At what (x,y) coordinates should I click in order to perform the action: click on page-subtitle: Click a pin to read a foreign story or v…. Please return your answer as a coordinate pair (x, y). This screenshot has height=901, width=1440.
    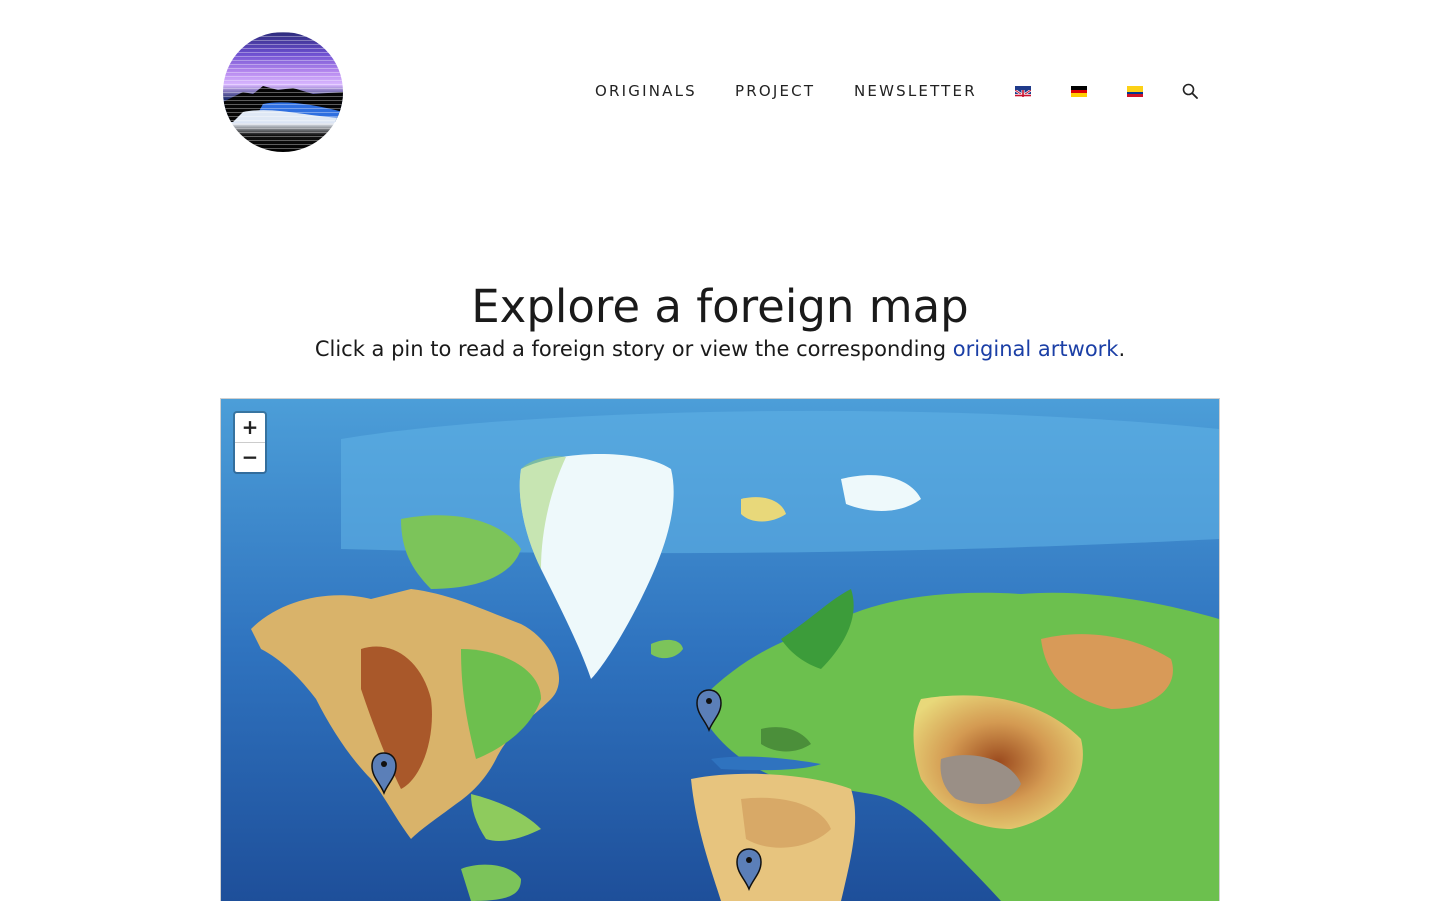
    Looking at the image, I should click on (720, 349).